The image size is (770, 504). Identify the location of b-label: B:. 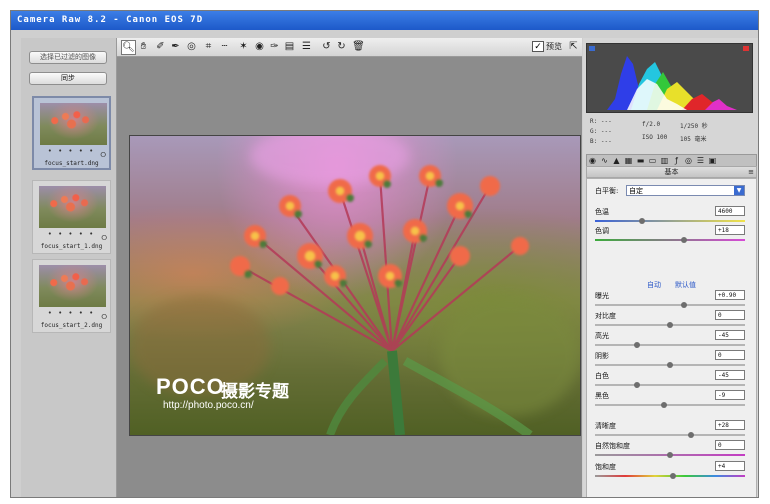
(594, 141).